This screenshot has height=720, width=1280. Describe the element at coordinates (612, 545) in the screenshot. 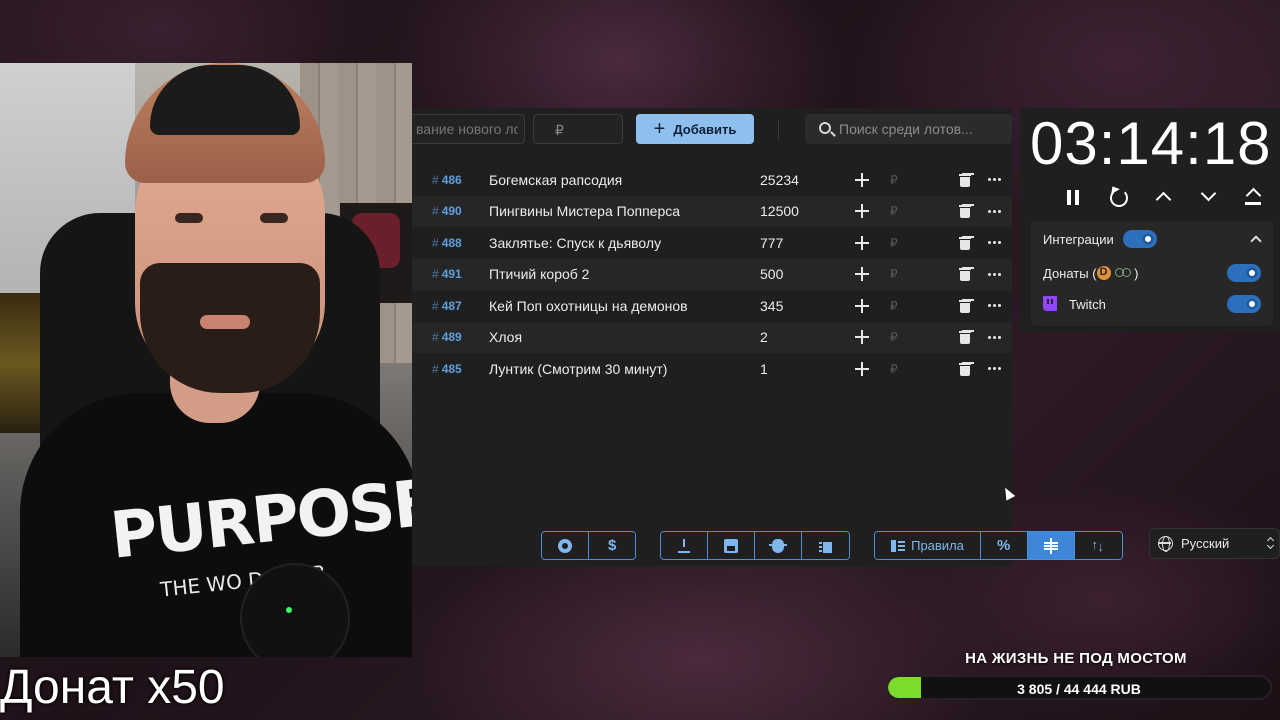

I see `donate-link-button` at that location.